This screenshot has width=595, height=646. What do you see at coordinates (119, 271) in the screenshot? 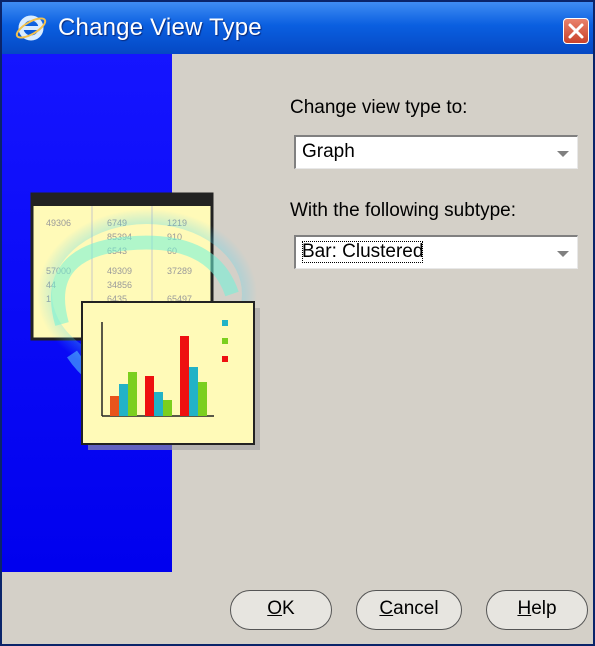
I see `table-cell: 49309` at bounding box center [119, 271].